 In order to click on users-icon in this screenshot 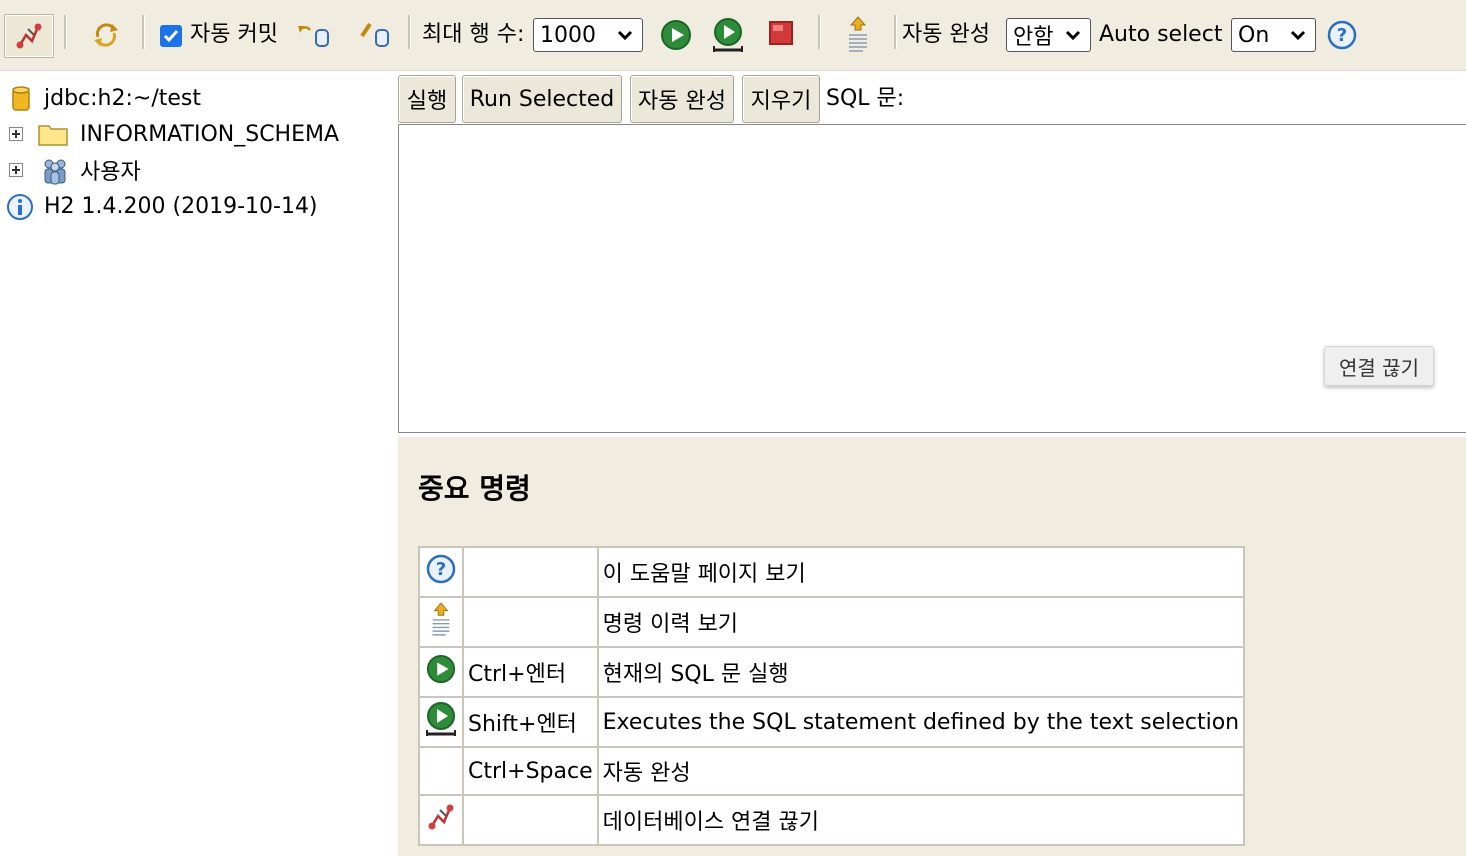, I will do `click(55, 172)`.